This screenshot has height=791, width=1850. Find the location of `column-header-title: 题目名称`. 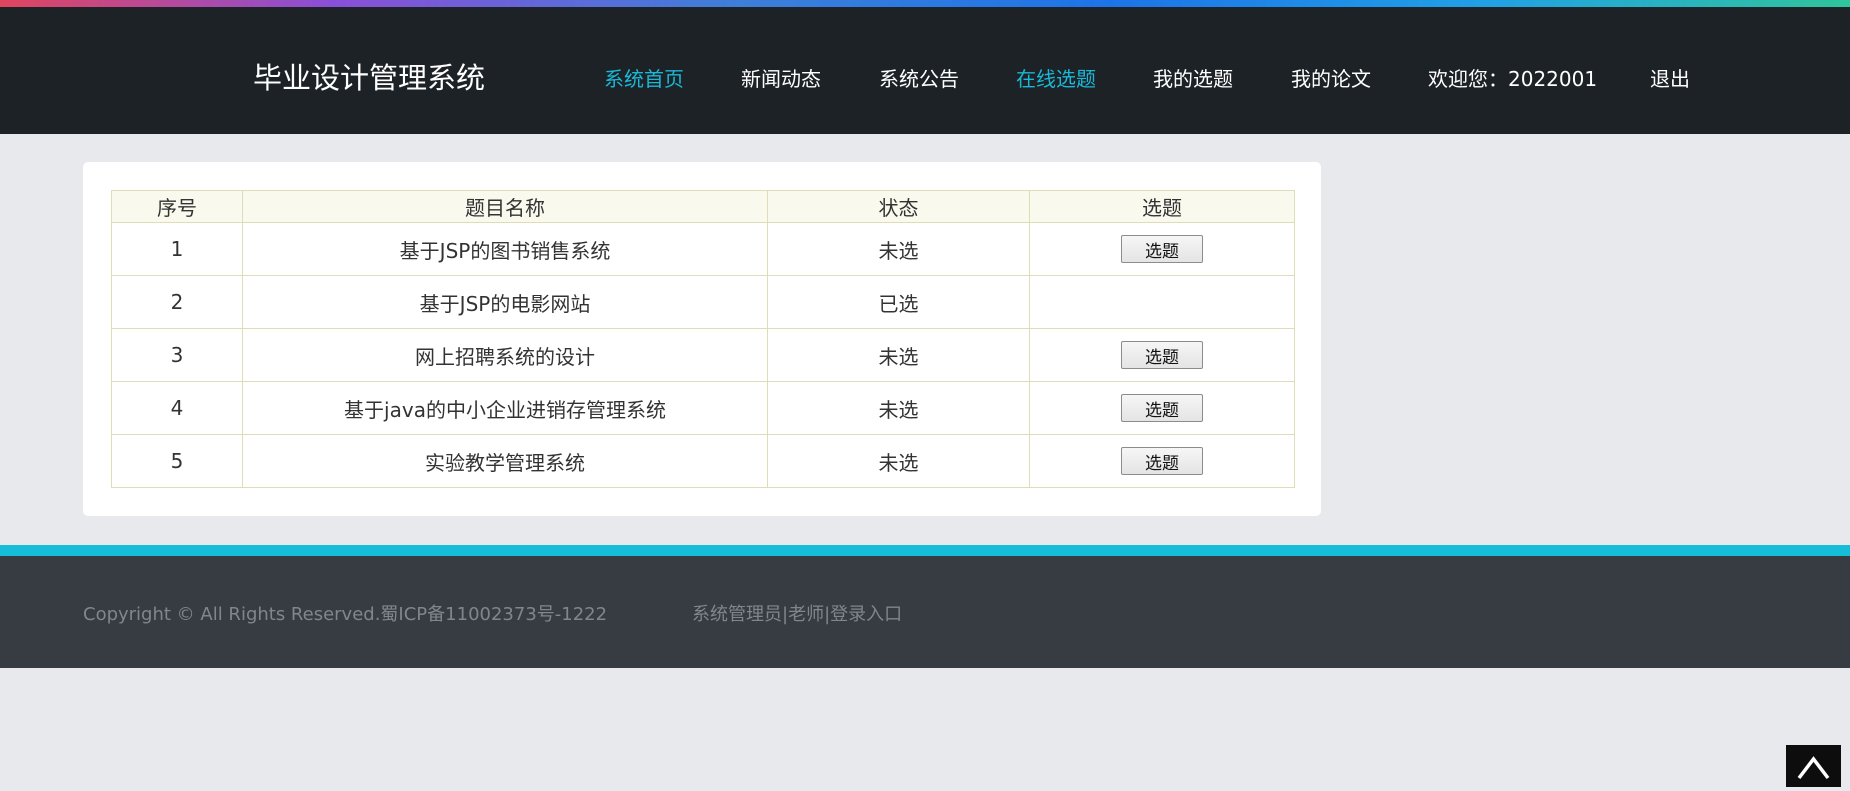

column-header-title: 题目名称 is located at coordinates (505, 206).